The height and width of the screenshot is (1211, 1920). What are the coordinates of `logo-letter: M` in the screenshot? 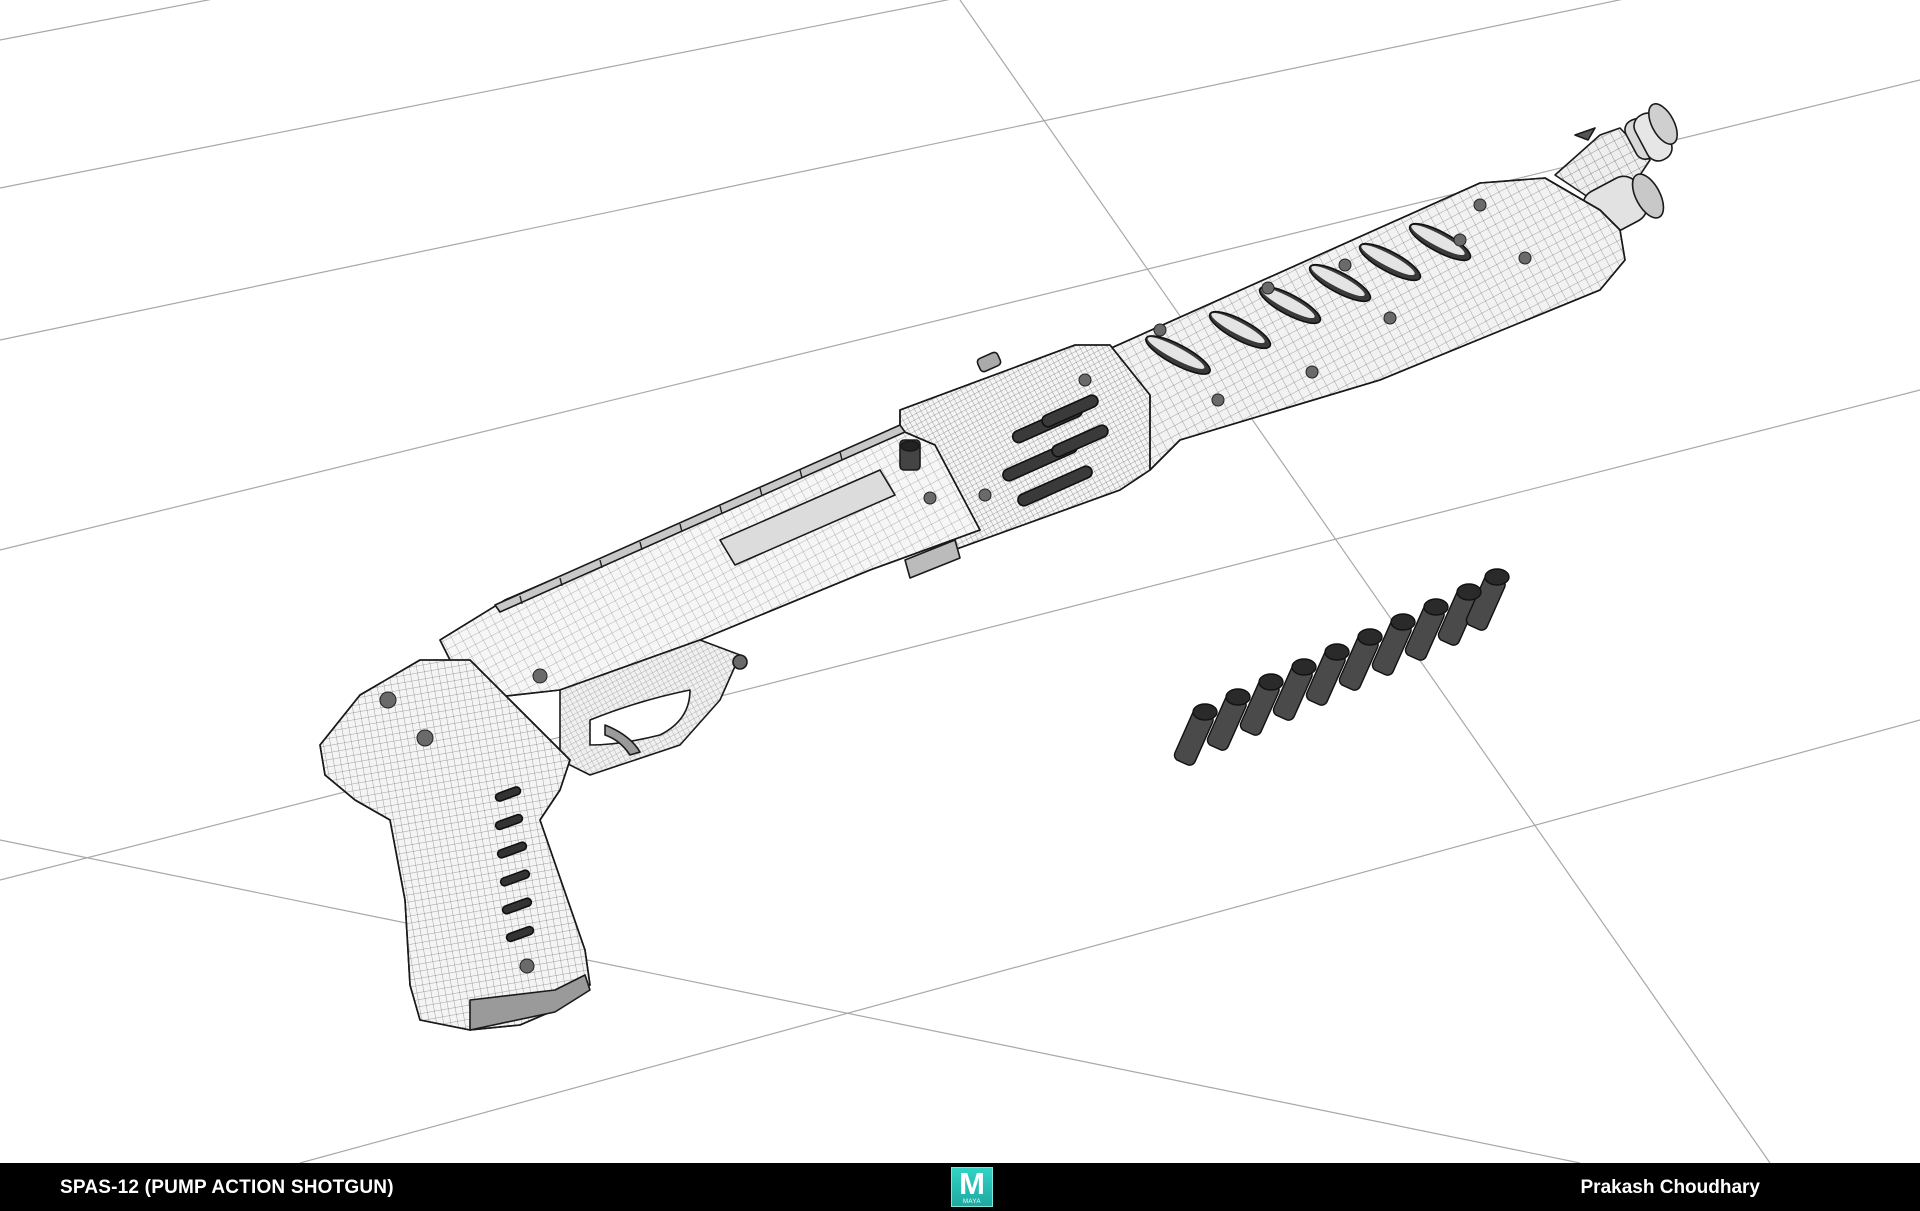 It's located at (972, 1183).